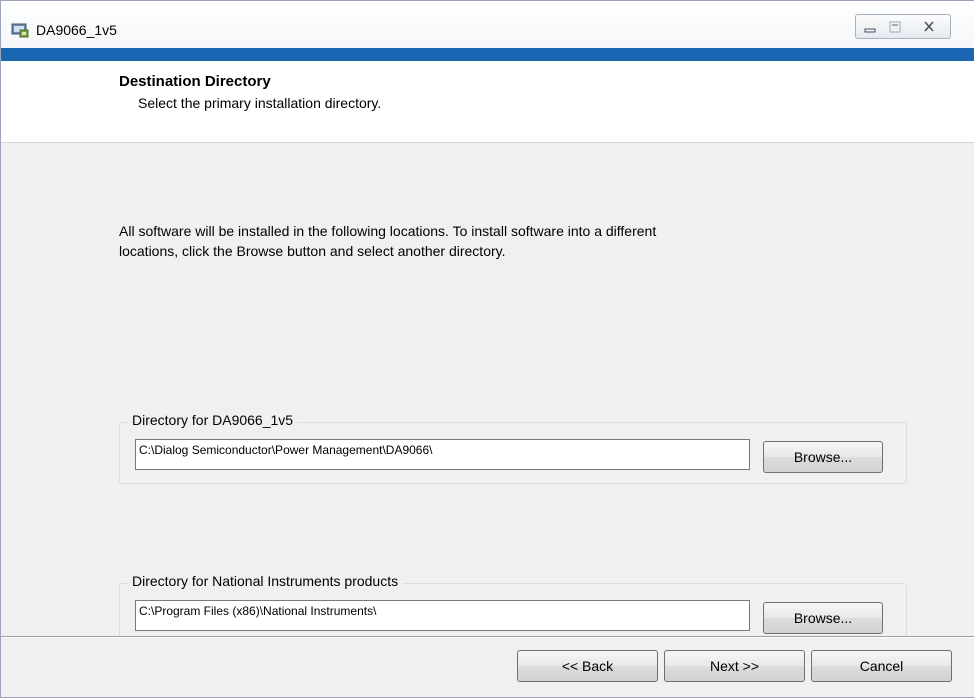 The height and width of the screenshot is (698, 974). Describe the element at coordinates (487, 667) in the screenshot. I see `footer-bar: << Back Next >> Cancel` at that location.